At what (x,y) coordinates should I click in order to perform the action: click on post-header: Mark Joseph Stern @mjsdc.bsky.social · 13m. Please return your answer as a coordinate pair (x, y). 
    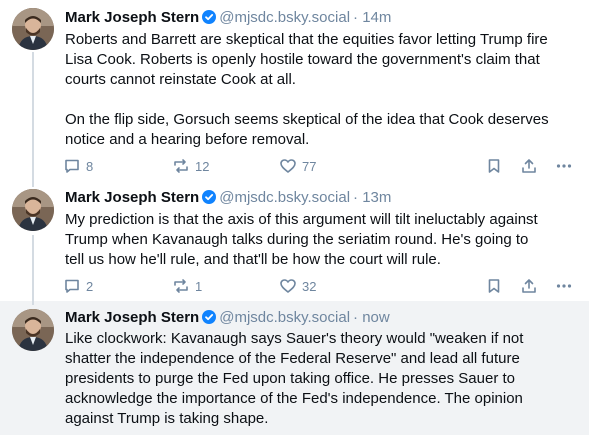
    Looking at the image, I should click on (228, 198).